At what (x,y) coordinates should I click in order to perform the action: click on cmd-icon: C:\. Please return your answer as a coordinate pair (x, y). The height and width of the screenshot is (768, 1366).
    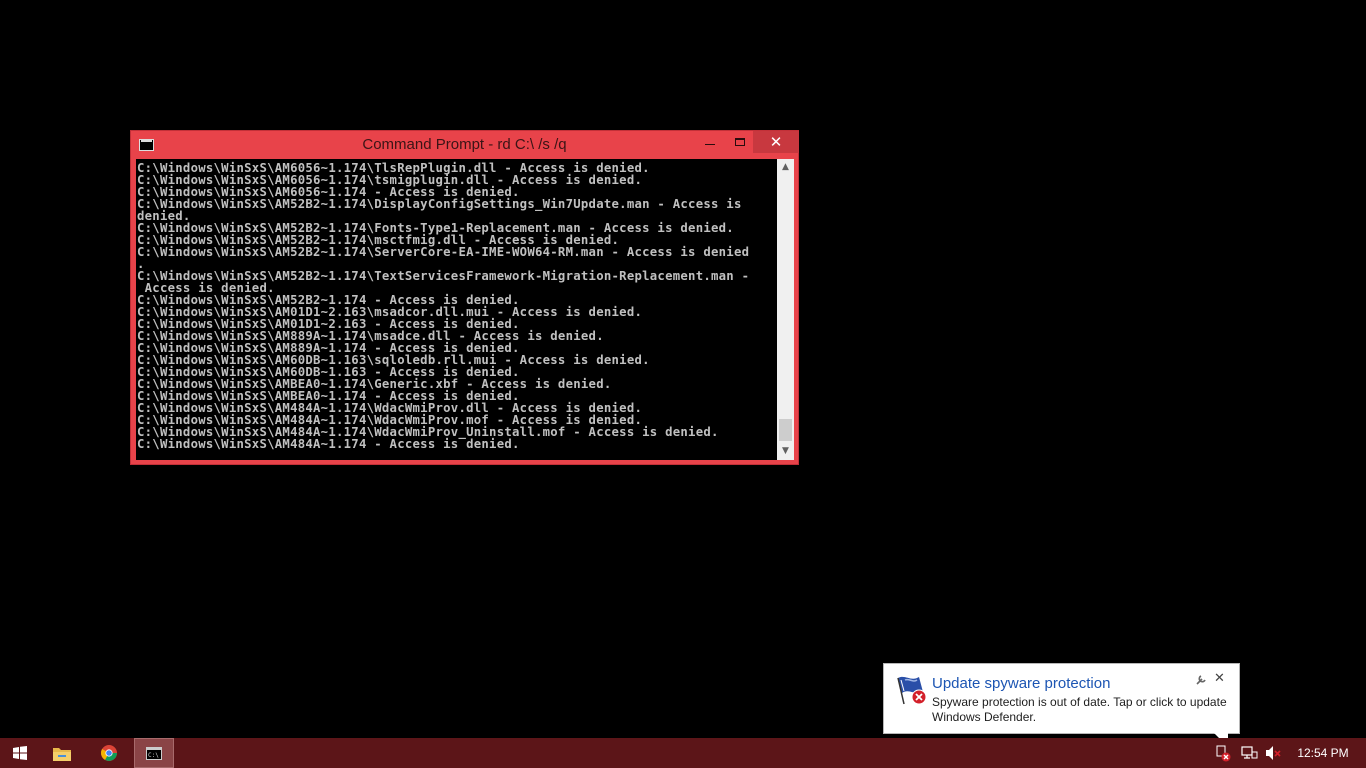
    Looking at the image, I should click on (154, 753).